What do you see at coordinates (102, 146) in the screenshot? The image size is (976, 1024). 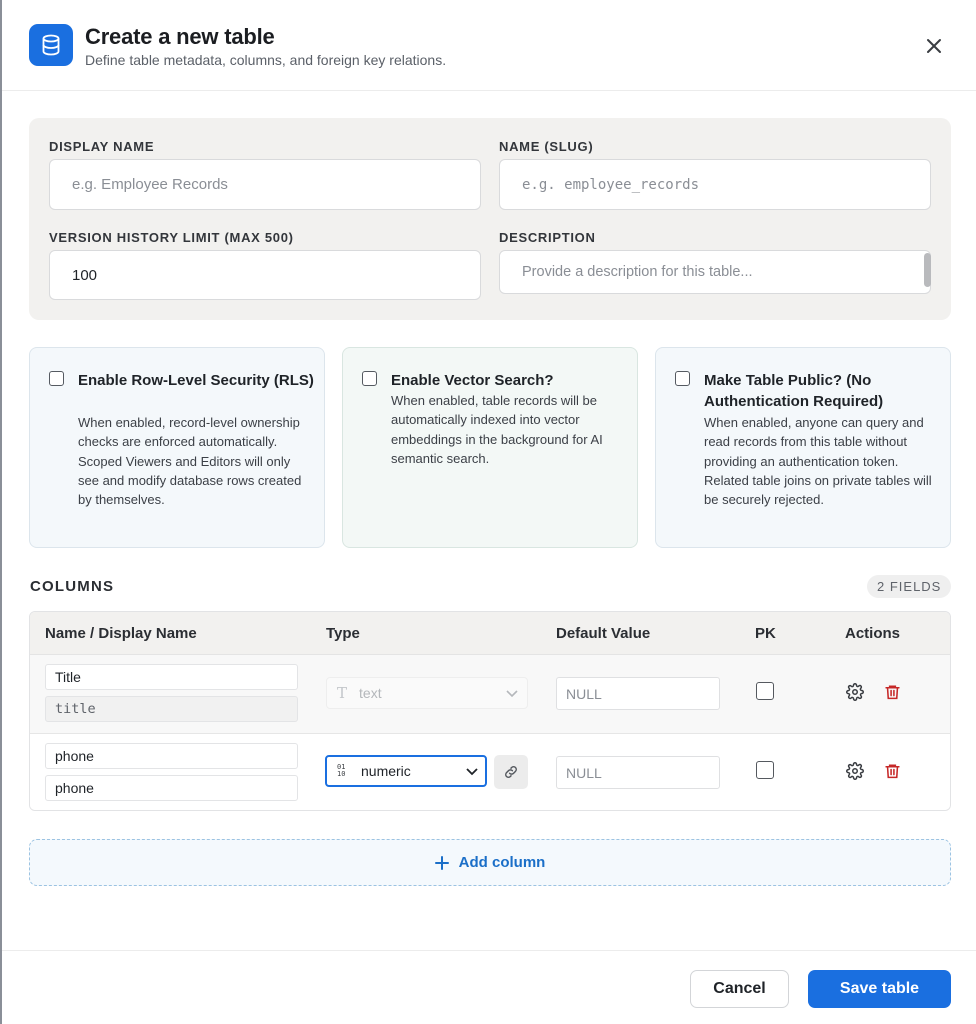 I see `display-name-label: DISPLAY NAME` at bounding box center [102, 146].